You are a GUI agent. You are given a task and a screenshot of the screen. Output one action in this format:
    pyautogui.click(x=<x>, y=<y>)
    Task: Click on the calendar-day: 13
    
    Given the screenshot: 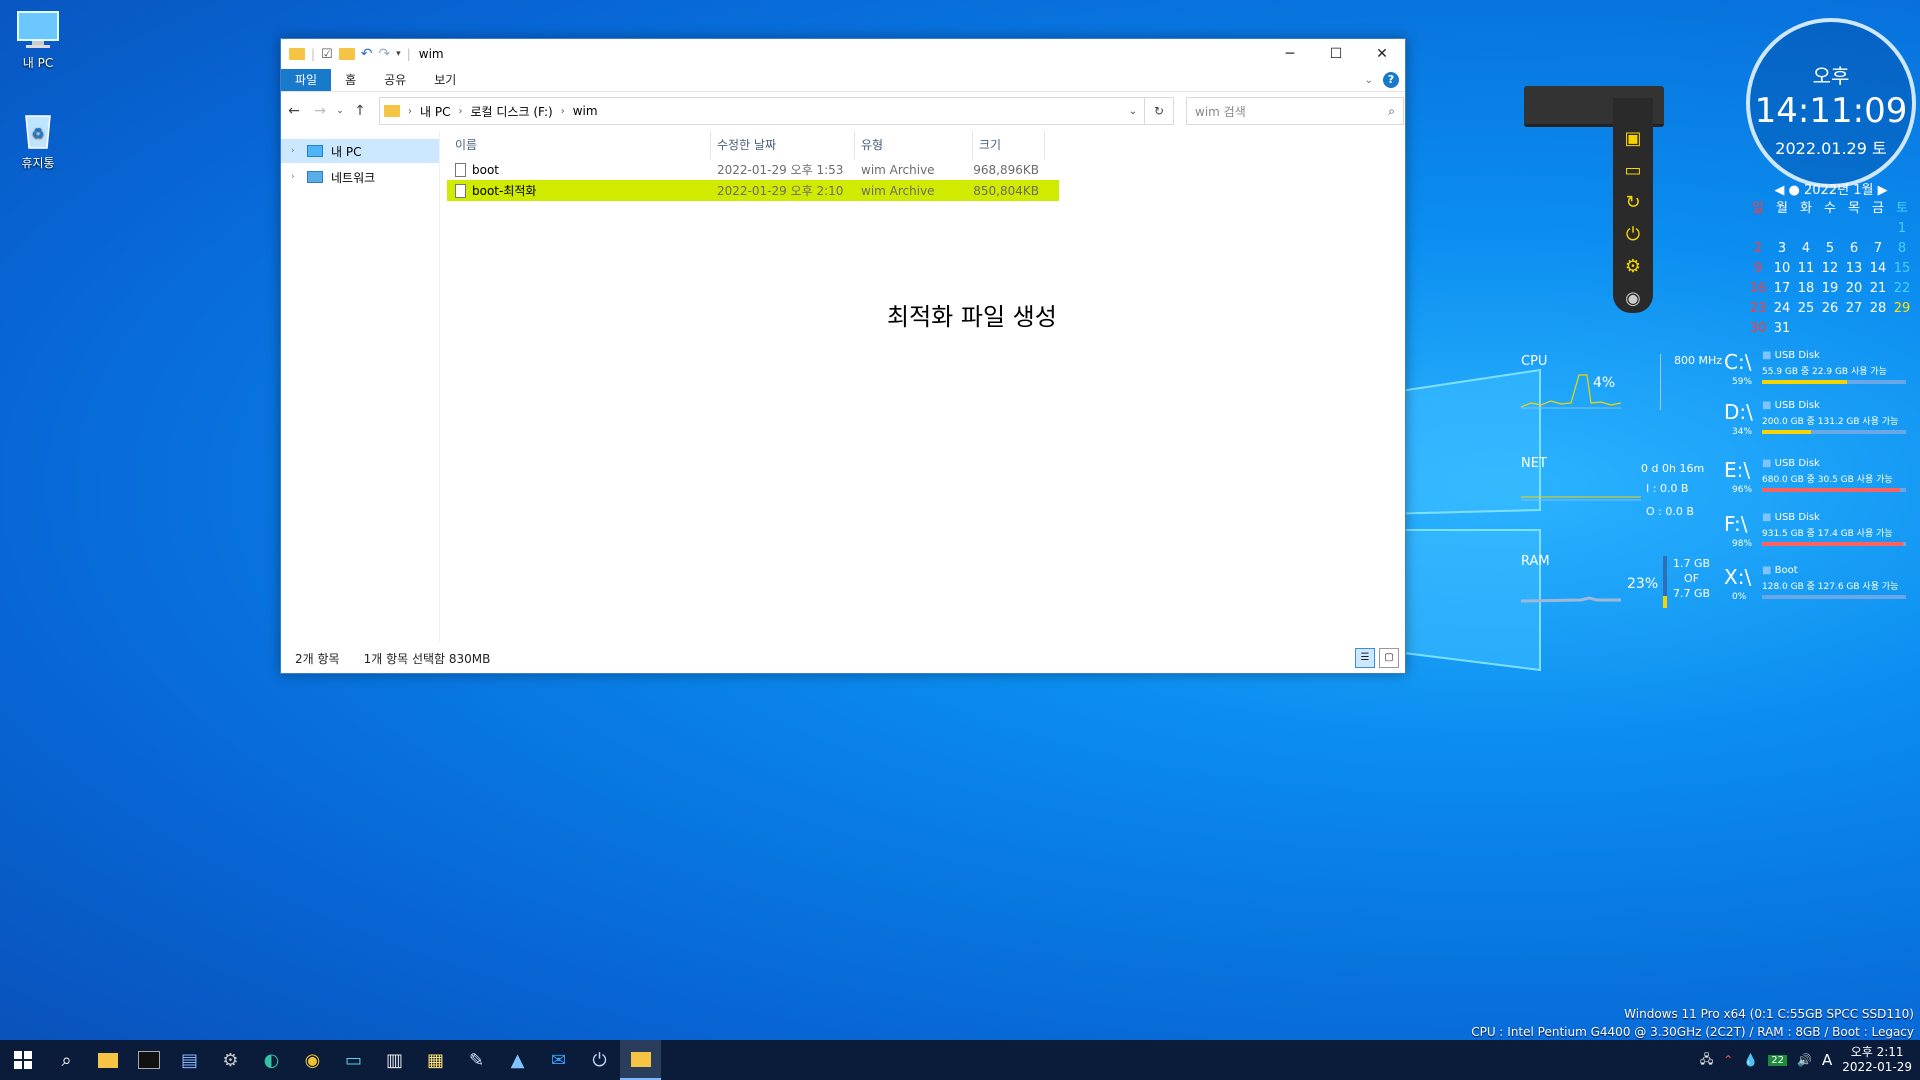 What is the action you would take?
    pyautogui.click(x=1854, y=268)
    